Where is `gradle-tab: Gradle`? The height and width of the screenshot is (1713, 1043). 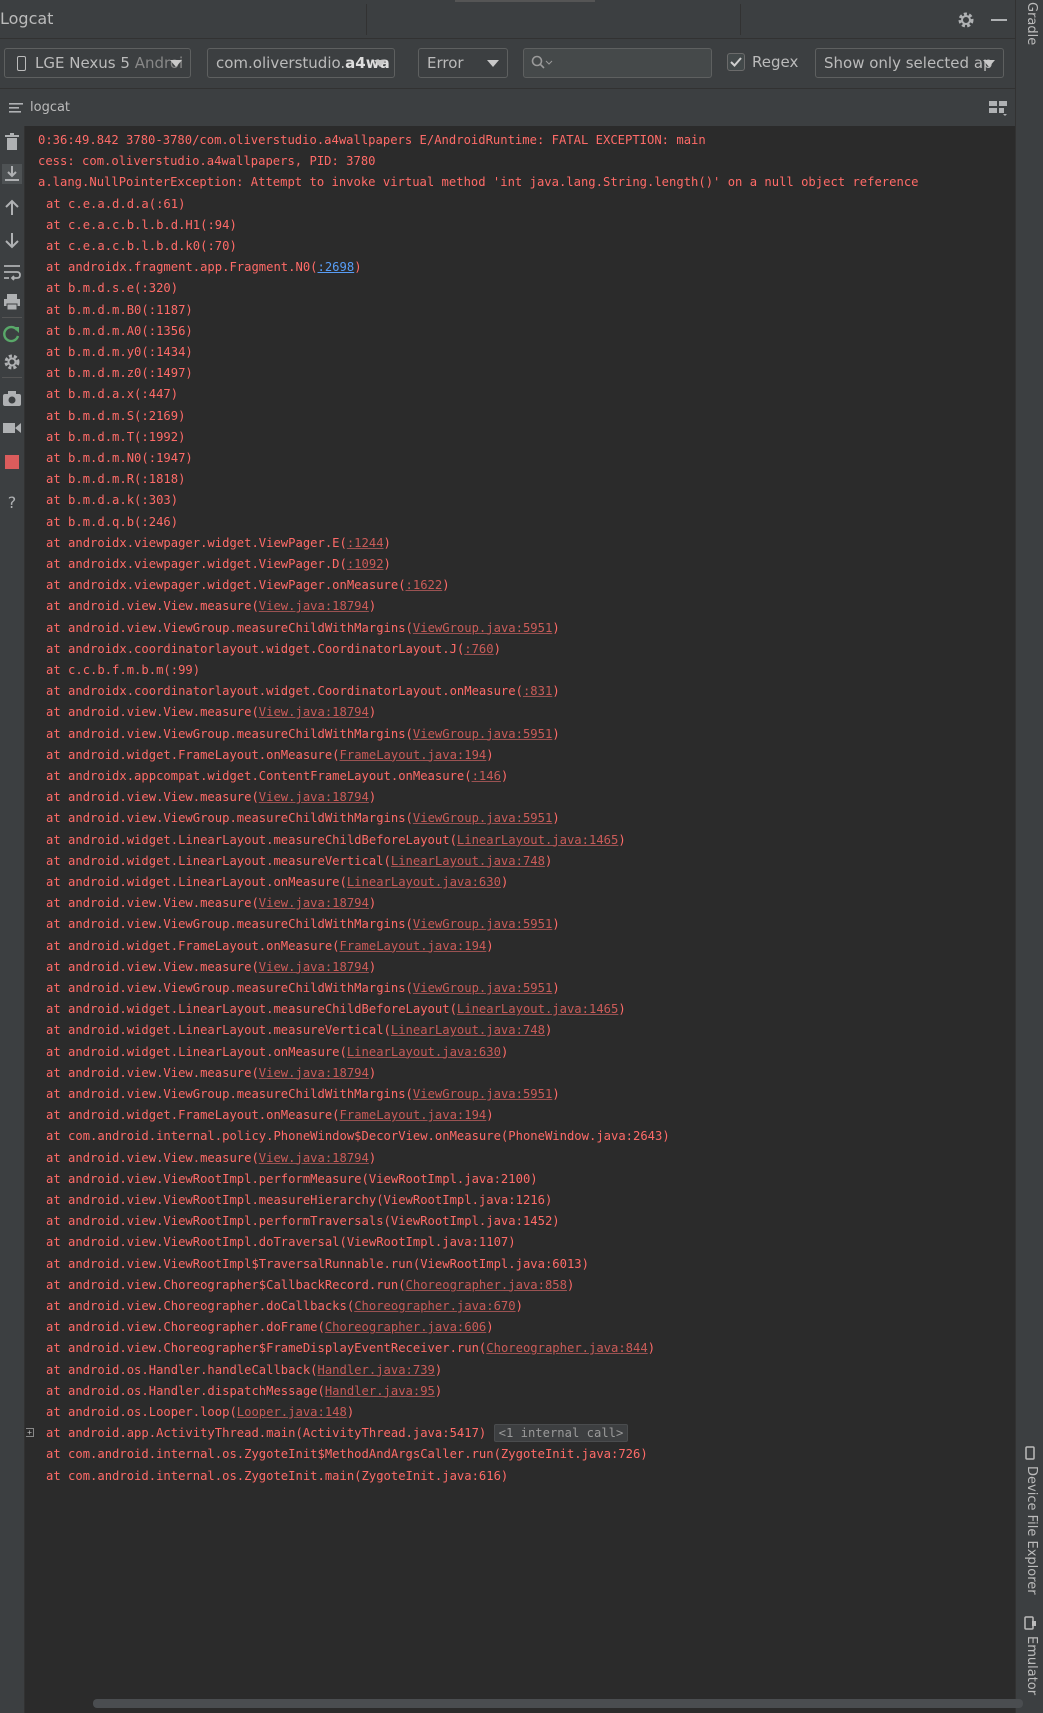
gradle-tab: Gradle is located at coordinates (1029, 23).